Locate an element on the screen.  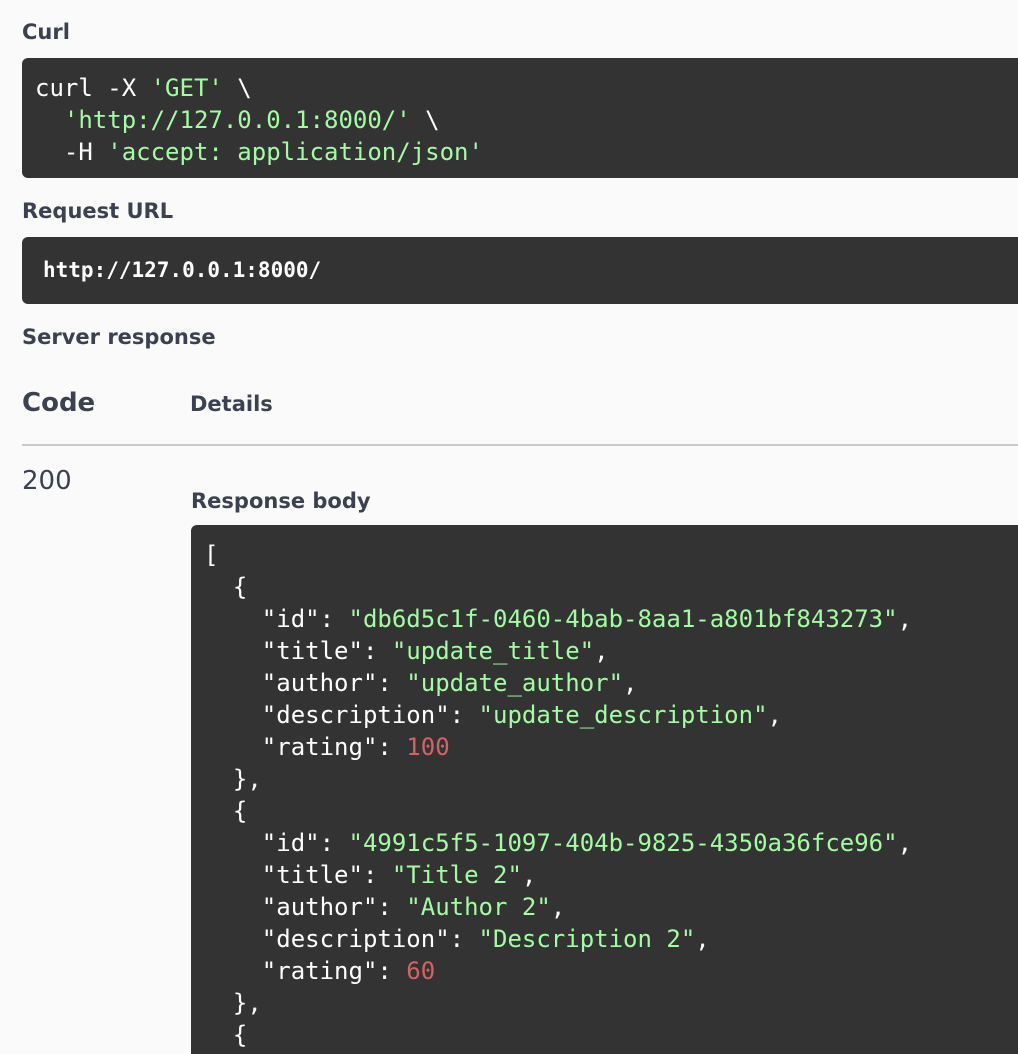
json-field-title: "title": "update_title", is located at coordinates (435, 651).